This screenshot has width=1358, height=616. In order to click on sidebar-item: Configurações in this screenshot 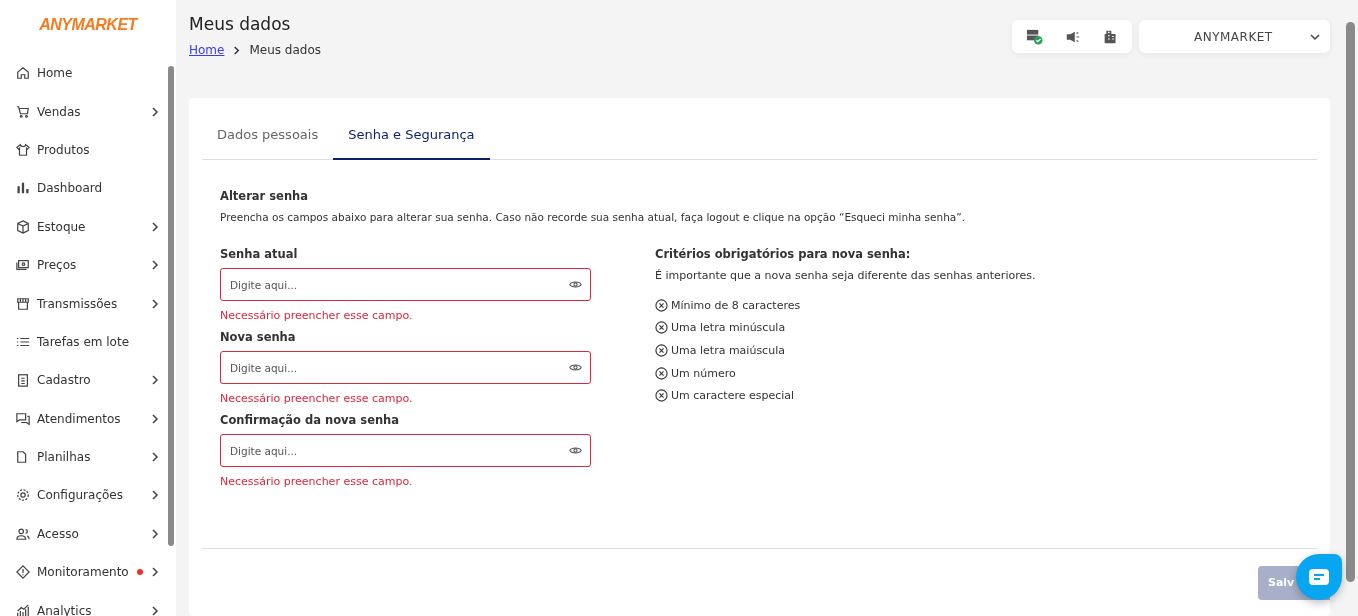, I will do `click(82, 495)`.